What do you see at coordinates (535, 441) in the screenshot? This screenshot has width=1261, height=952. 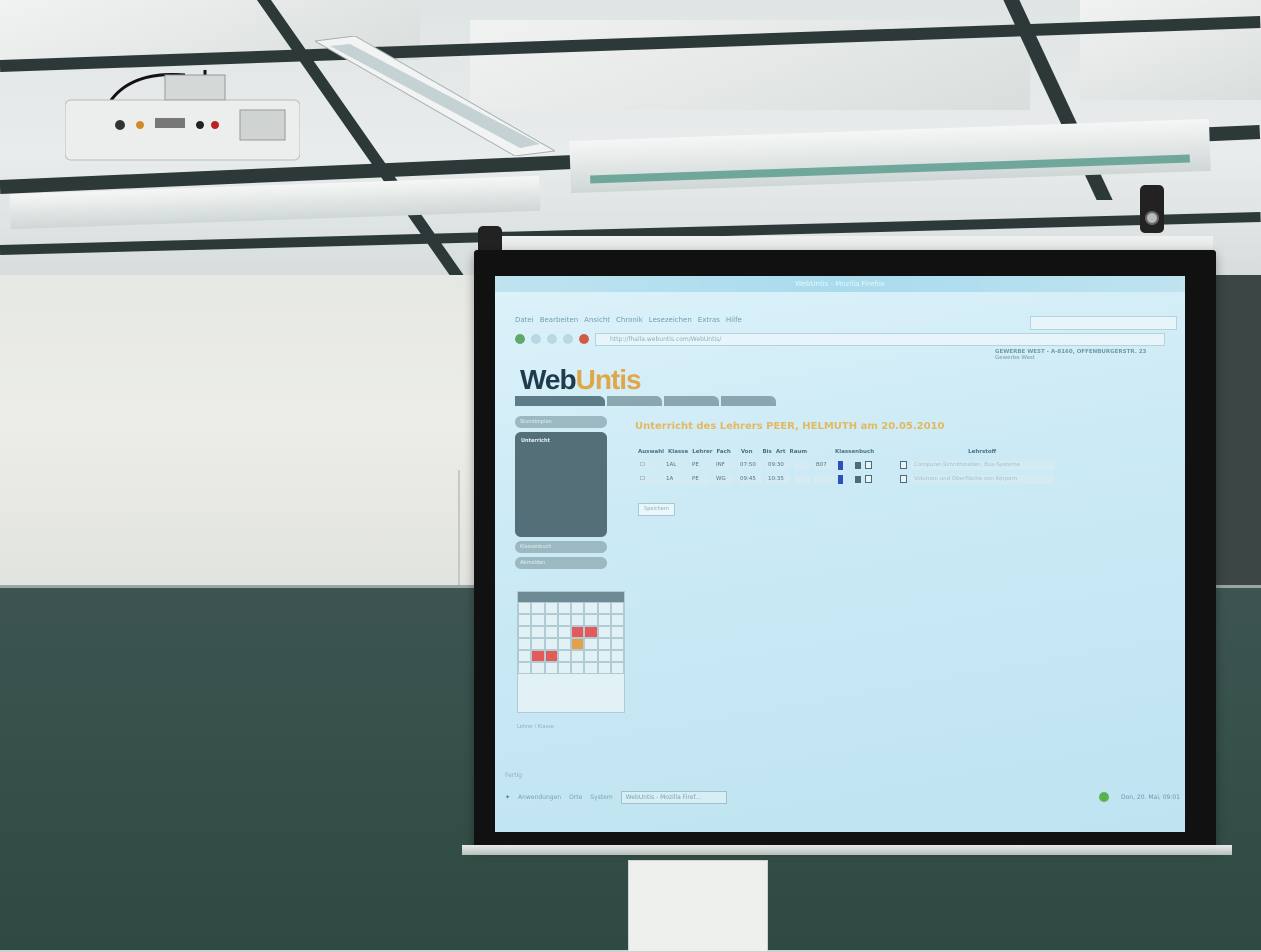 I see `panel-title: Unterricht` at bounding box center [535, 441].